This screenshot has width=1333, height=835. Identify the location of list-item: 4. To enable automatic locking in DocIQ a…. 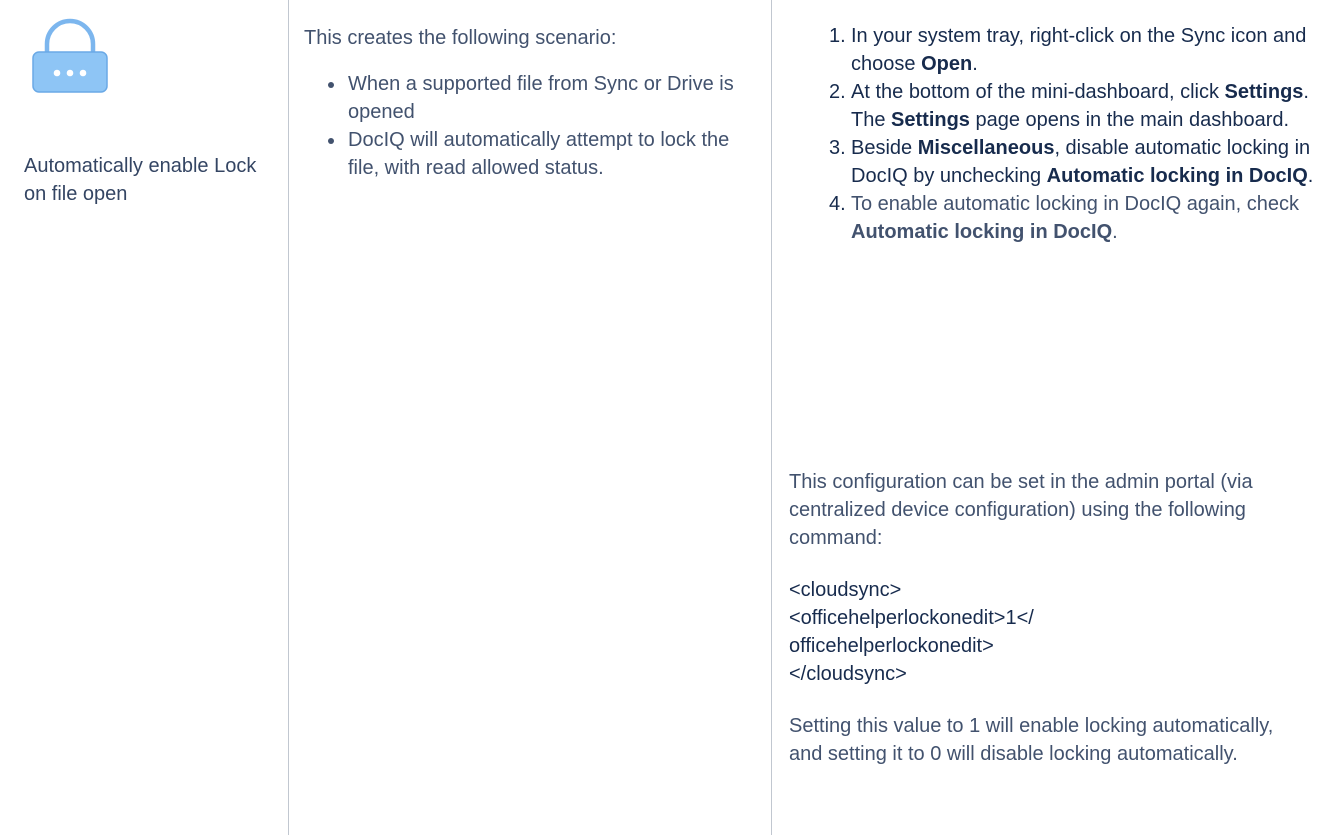
(1054, 218).